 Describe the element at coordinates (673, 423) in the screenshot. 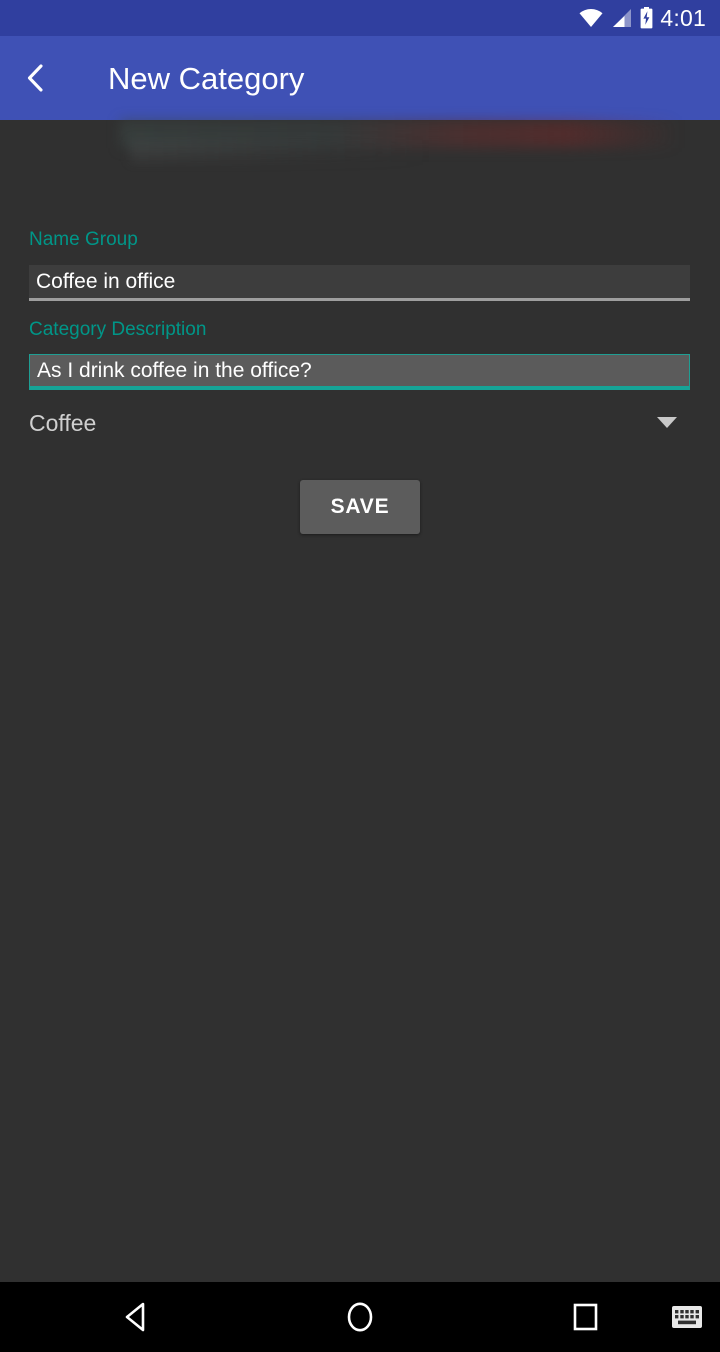

I see `caret-down-icon` at that location.